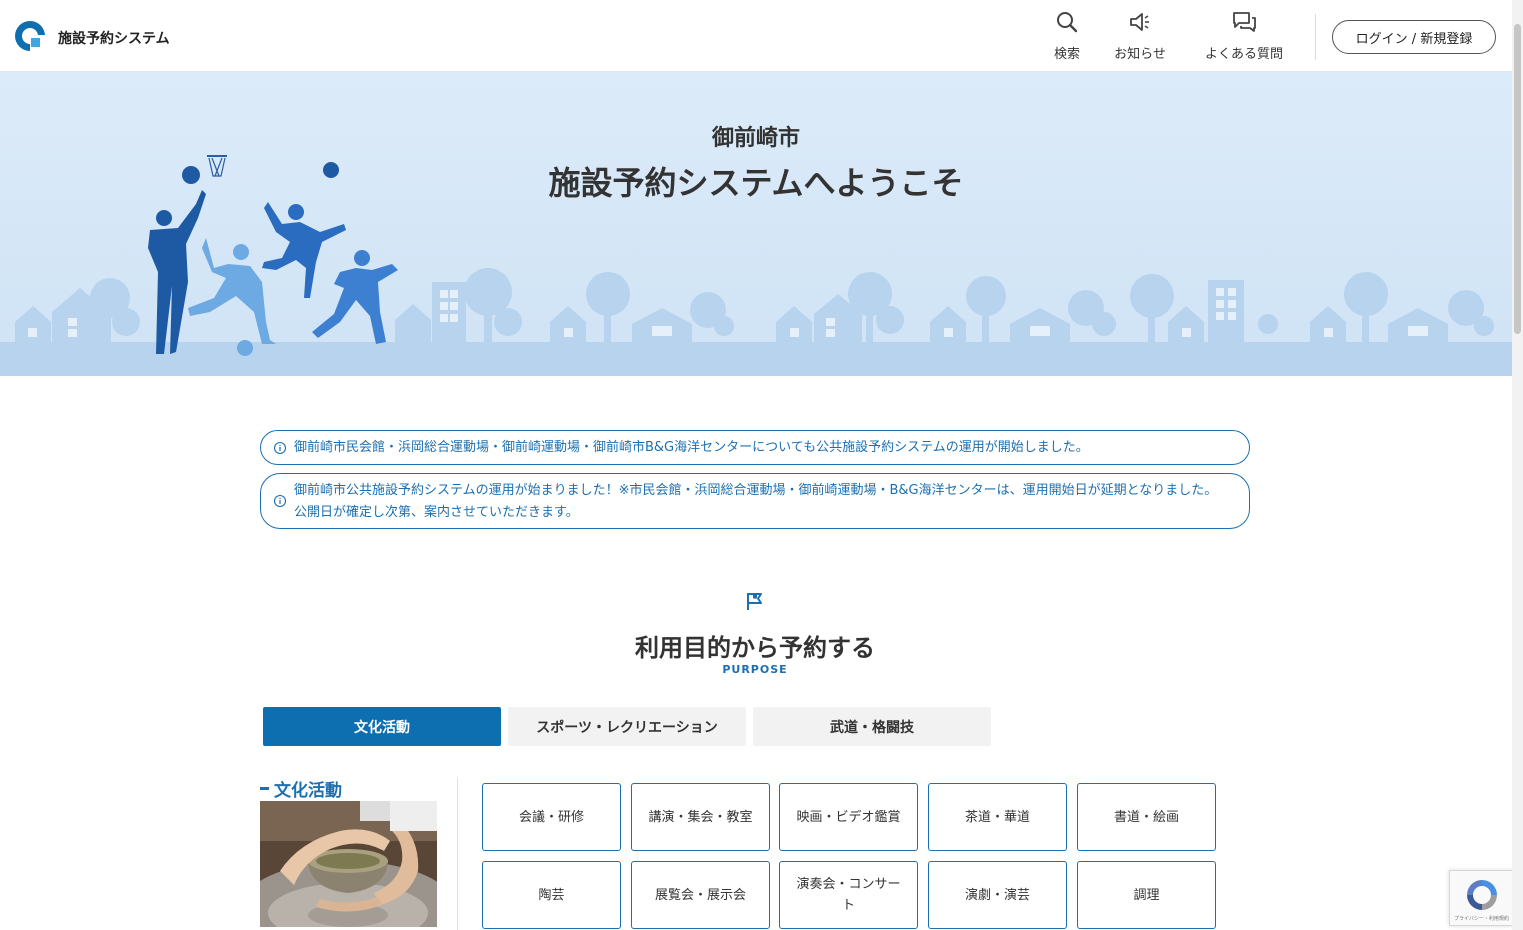 The height and width of the screenshot is (930, 1523). I want to click on tab-sports-recreation: スポーツ・レクリエーション, so click(627, 726).